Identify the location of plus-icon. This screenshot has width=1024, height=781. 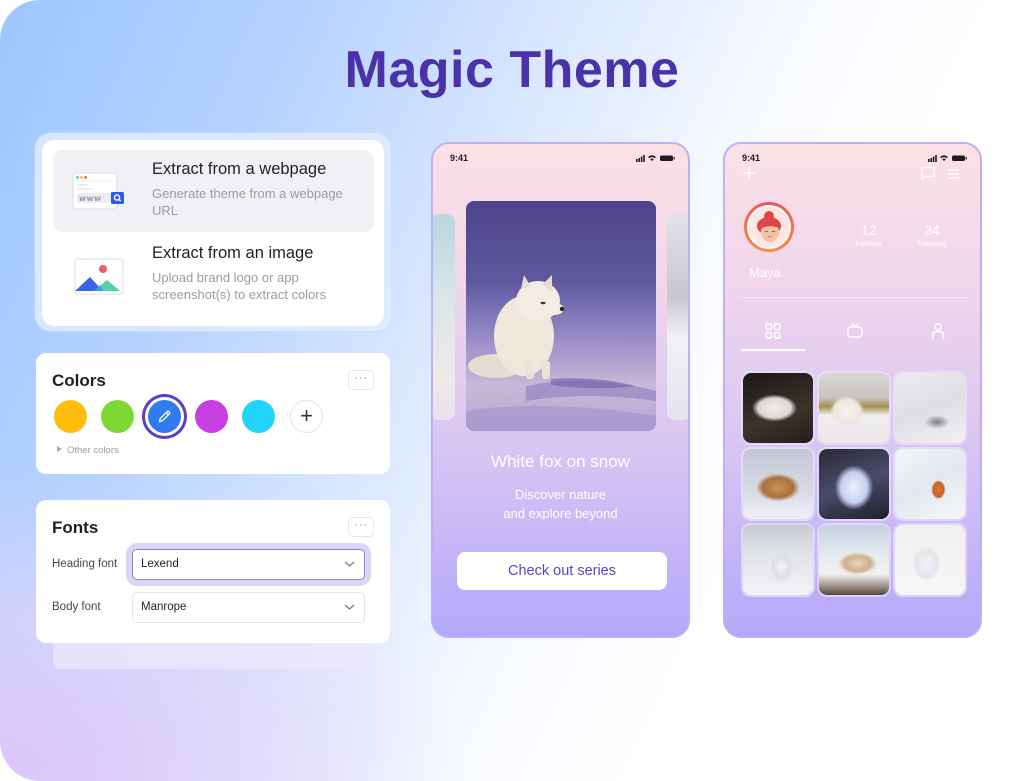
(749, 173).